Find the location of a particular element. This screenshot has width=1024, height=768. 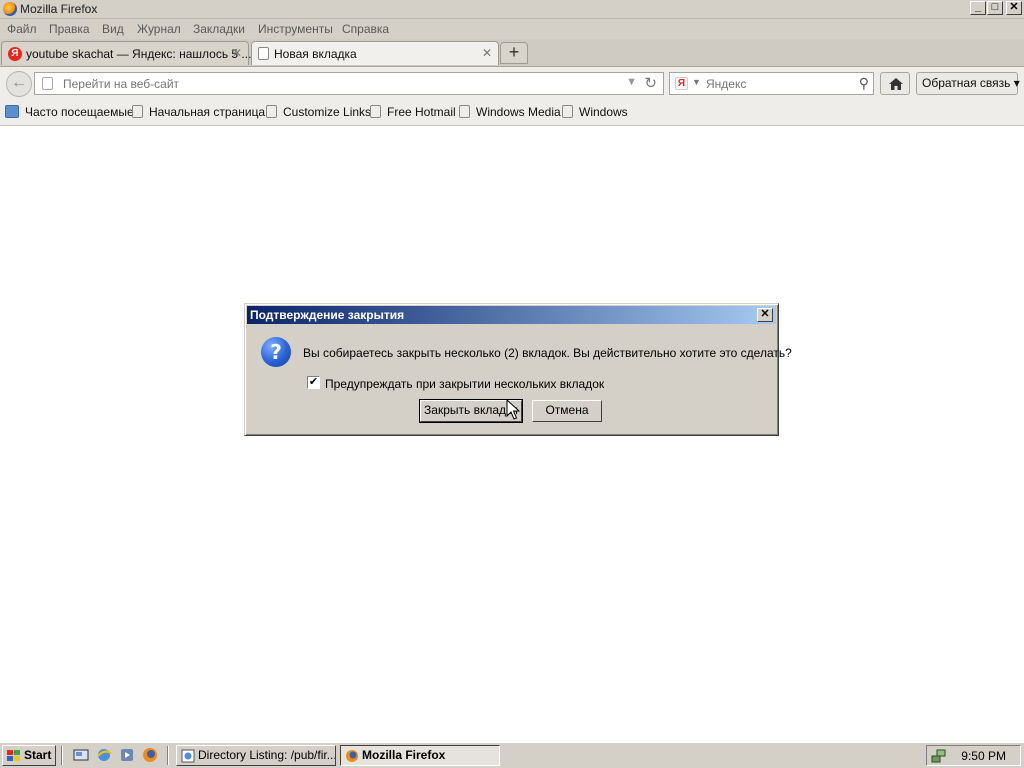

mouse-cursor-icon is located at coordinates (513, 409).